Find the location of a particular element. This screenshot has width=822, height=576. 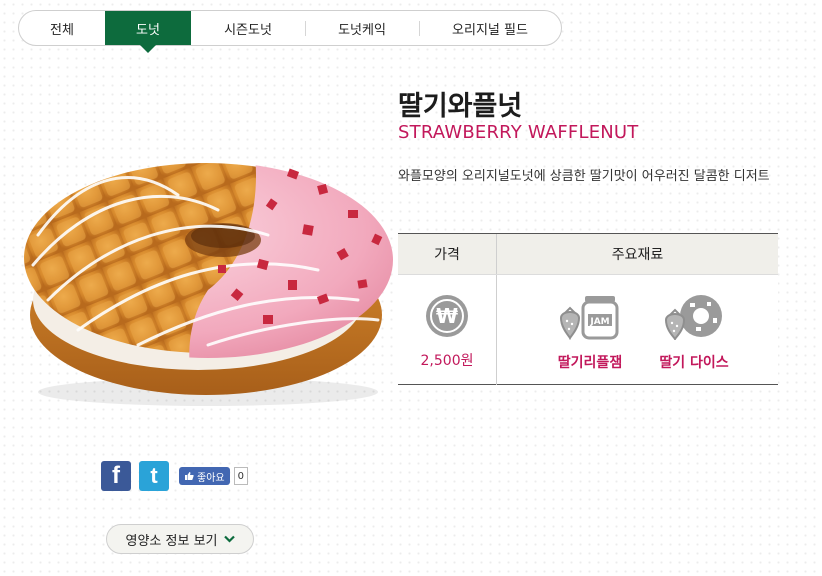

social-share: f t 좋아요 0 is located at coordinates (174, 476).